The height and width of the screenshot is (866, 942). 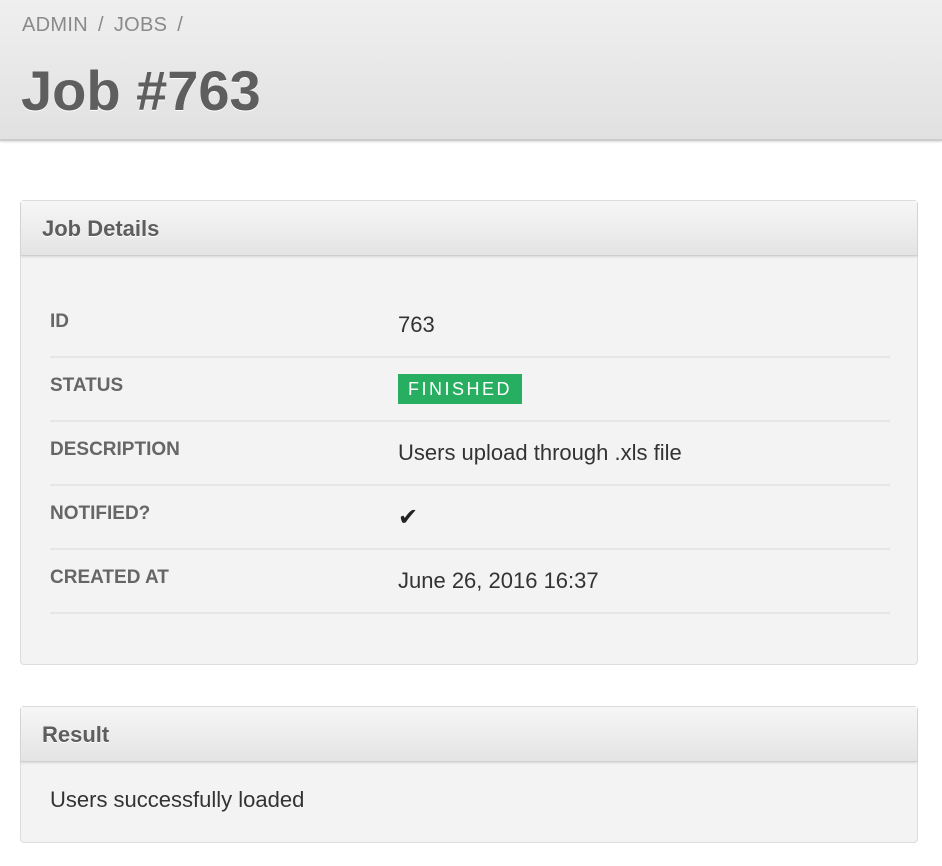 What do you see at coordinates (59, 321) in the screenshot?
I see `row-label-id: ID` at bounding box center [59, 321].